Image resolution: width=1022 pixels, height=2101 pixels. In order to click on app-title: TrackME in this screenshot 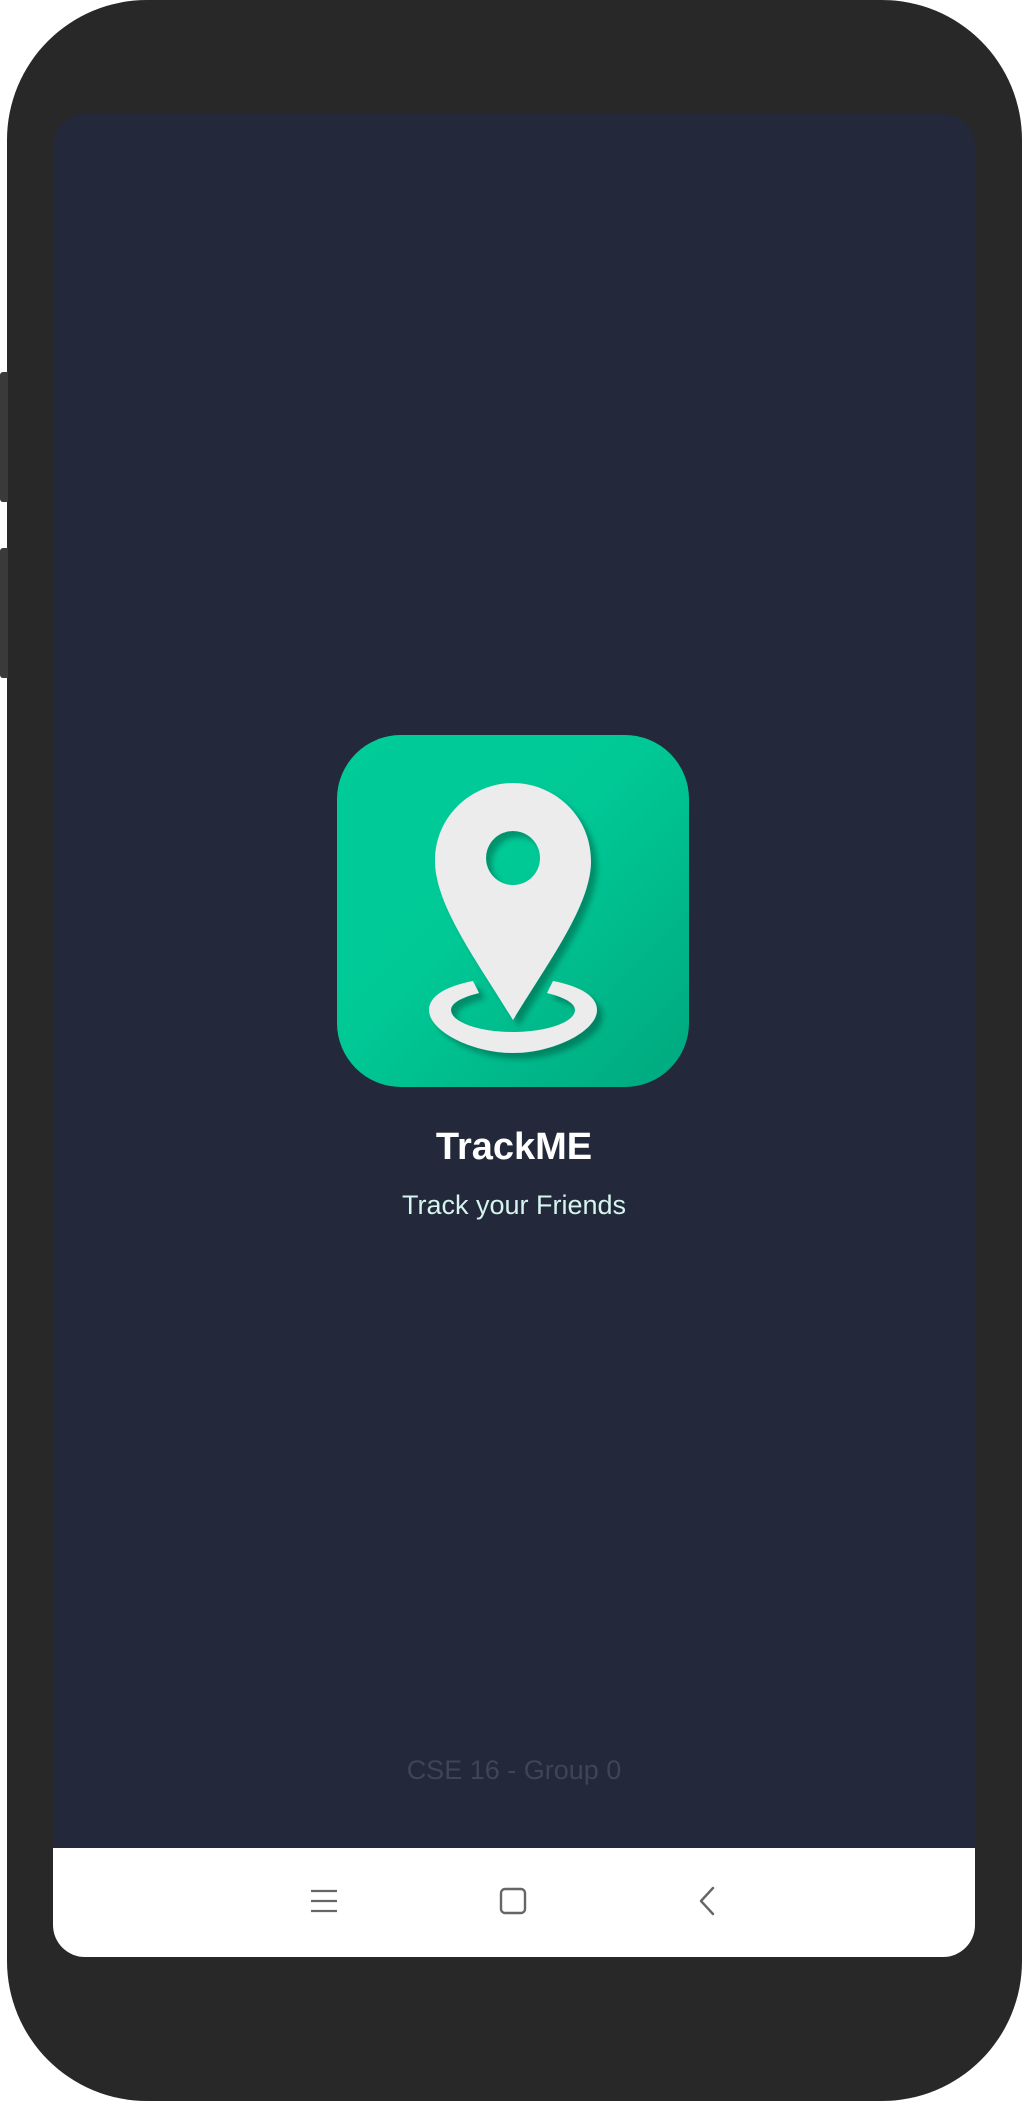, I will do `click(514, 1147)`.